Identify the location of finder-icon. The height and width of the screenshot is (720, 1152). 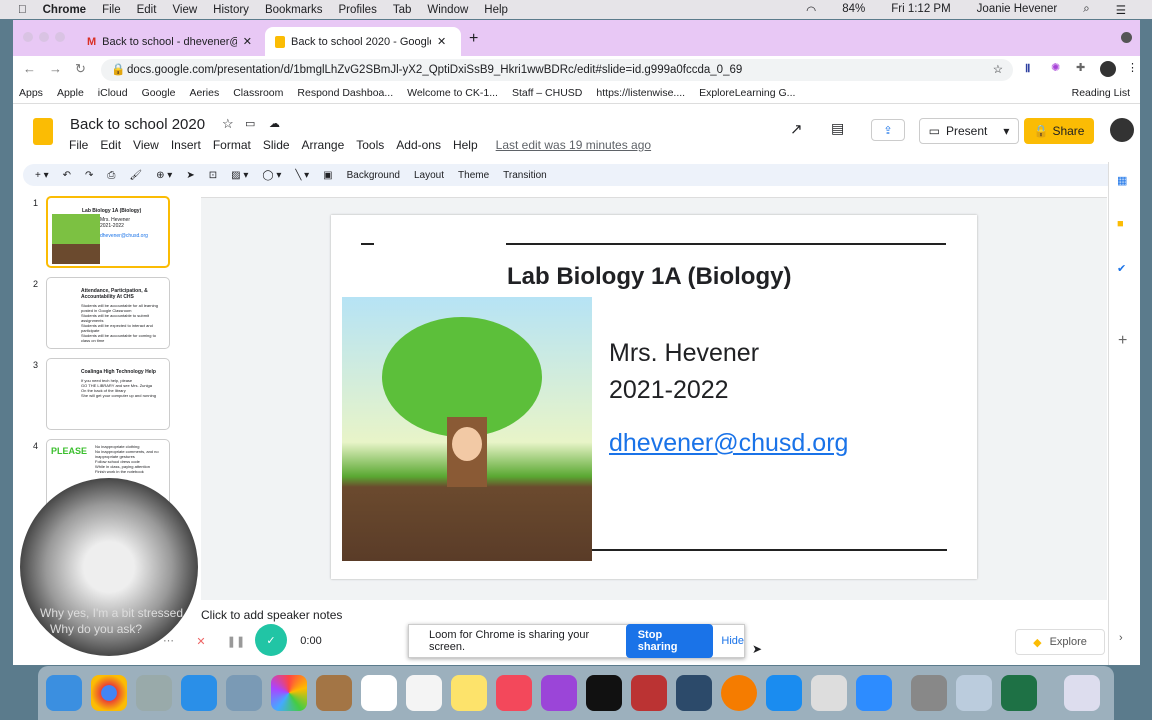
(64, 693).